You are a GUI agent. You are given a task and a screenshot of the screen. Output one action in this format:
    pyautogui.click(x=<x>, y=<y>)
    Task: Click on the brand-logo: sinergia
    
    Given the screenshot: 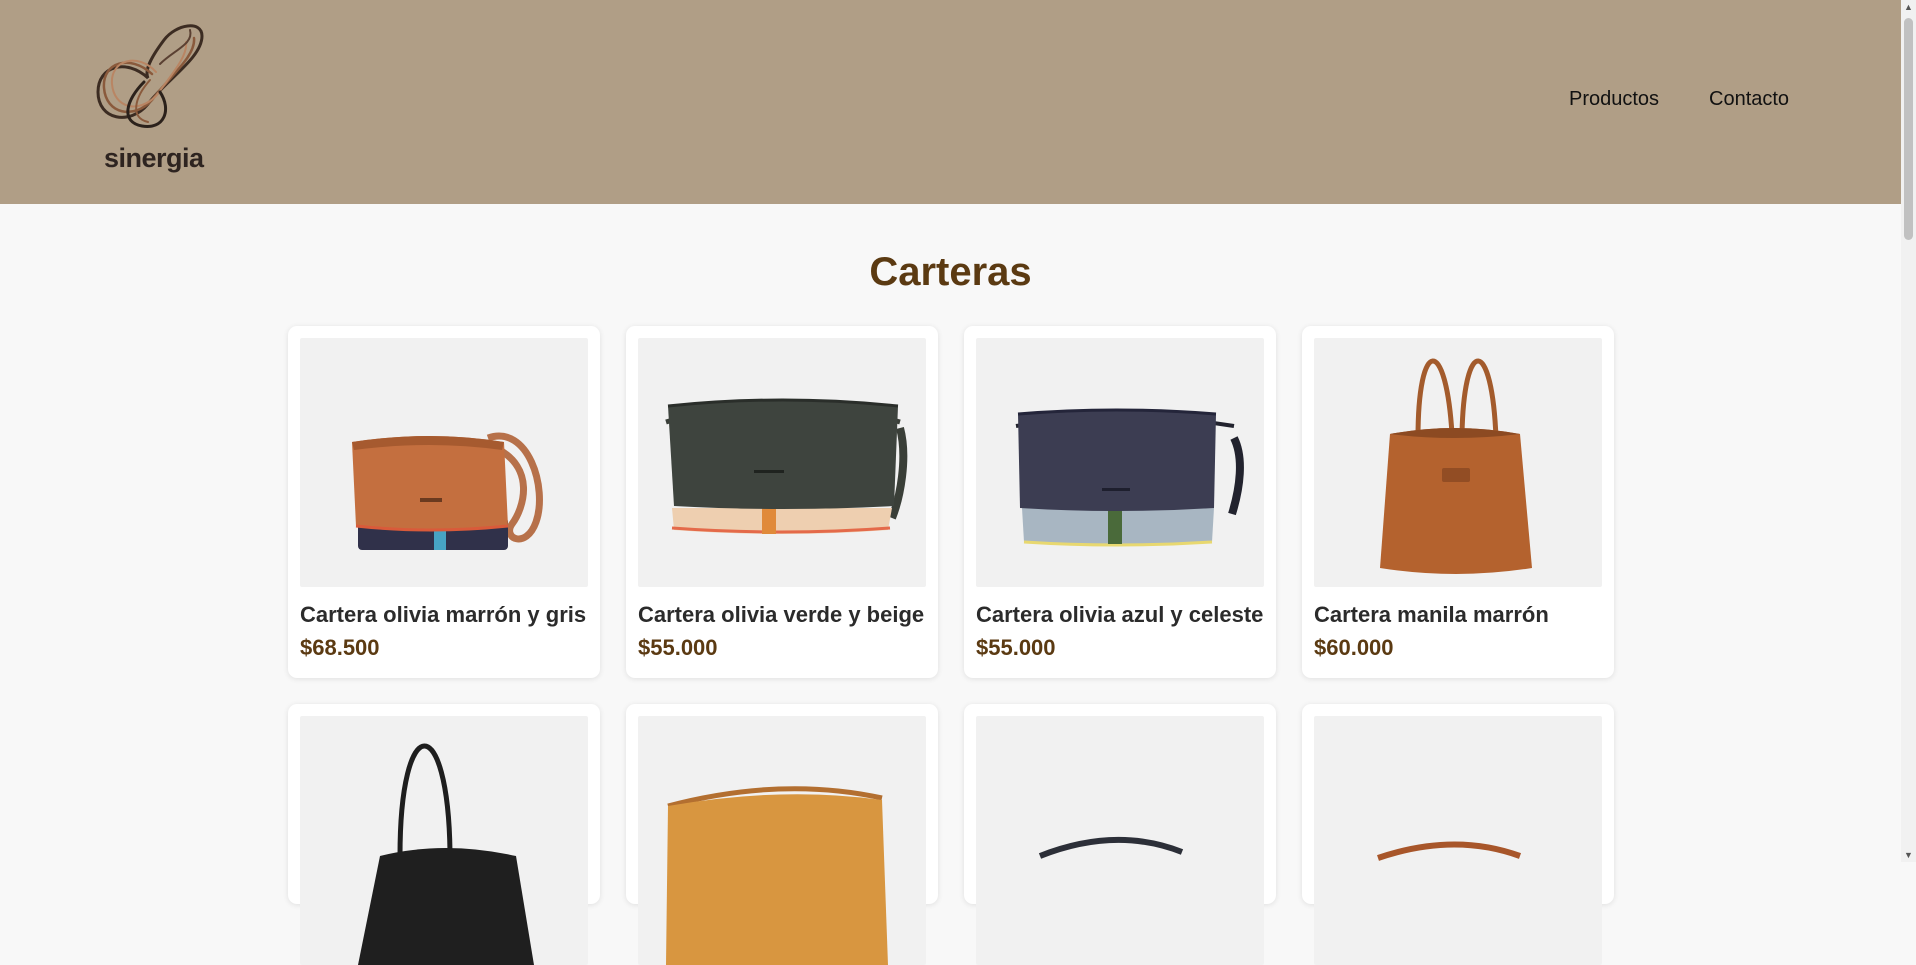 What is the action you would take?
    pyautogui.click(x=154, y=102)
    